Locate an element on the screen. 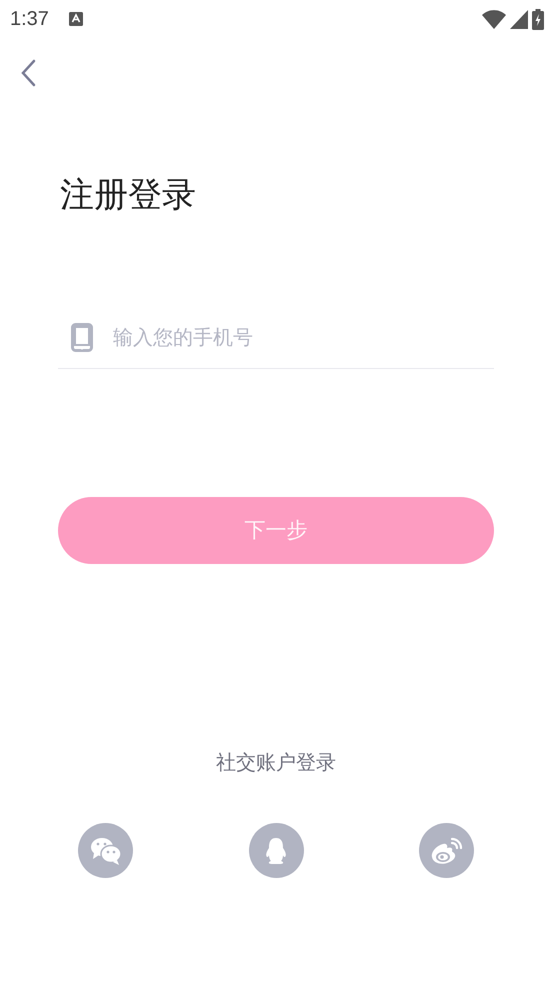 The height and width of the screenshot is (983, 552). status-time: 1:37 is located at coordinates (29, 19).